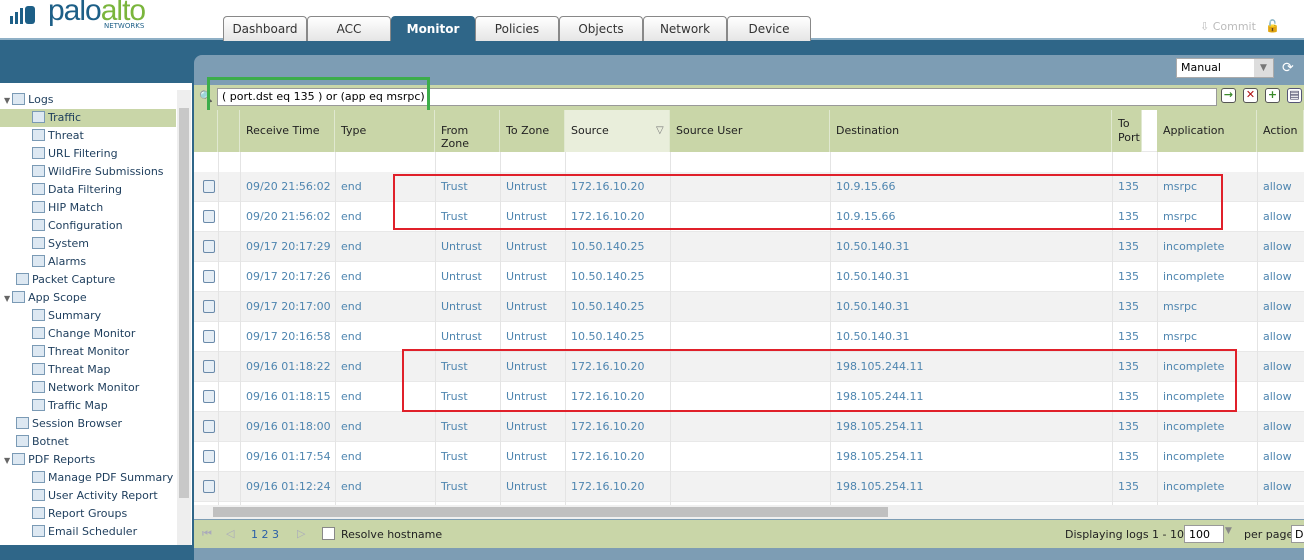 The image size is (1304, 560). Describe the element at coordinates (1272, 26) in the screenshot. I see `config-lock-icon: 🔓` at that location.